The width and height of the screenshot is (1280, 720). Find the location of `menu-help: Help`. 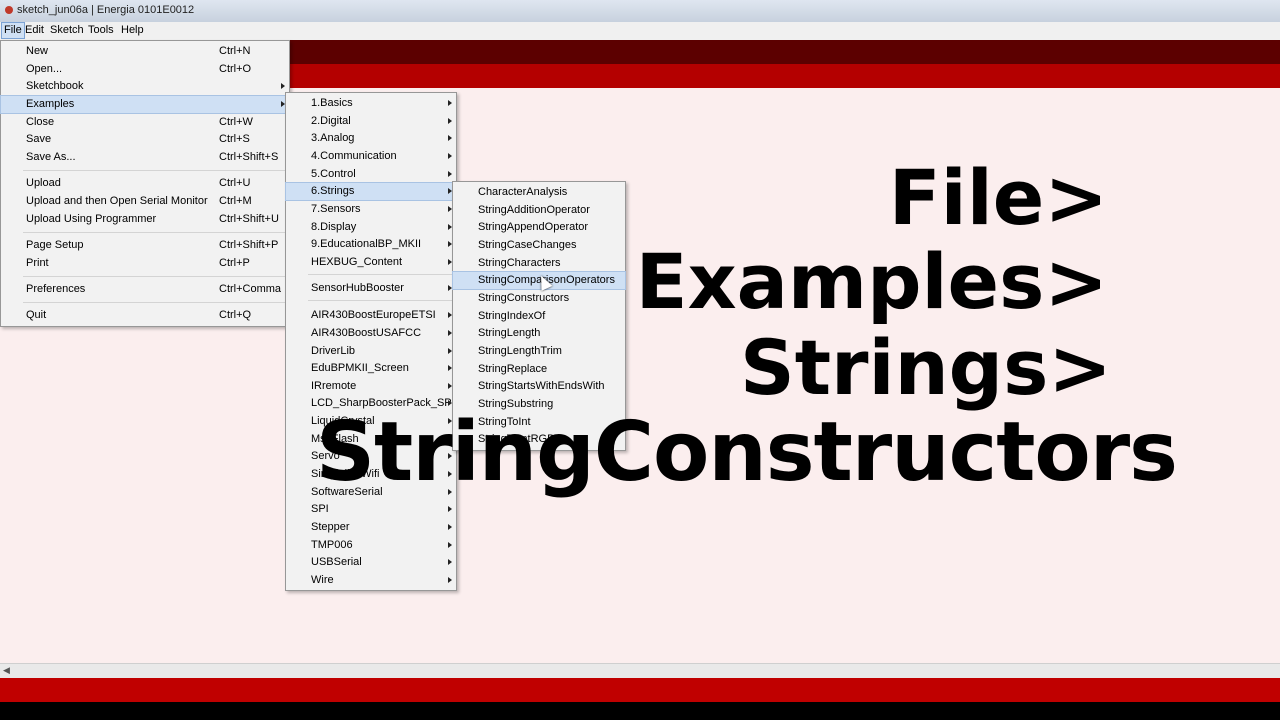

menu-help: Help is located at coordinates (132, 30).